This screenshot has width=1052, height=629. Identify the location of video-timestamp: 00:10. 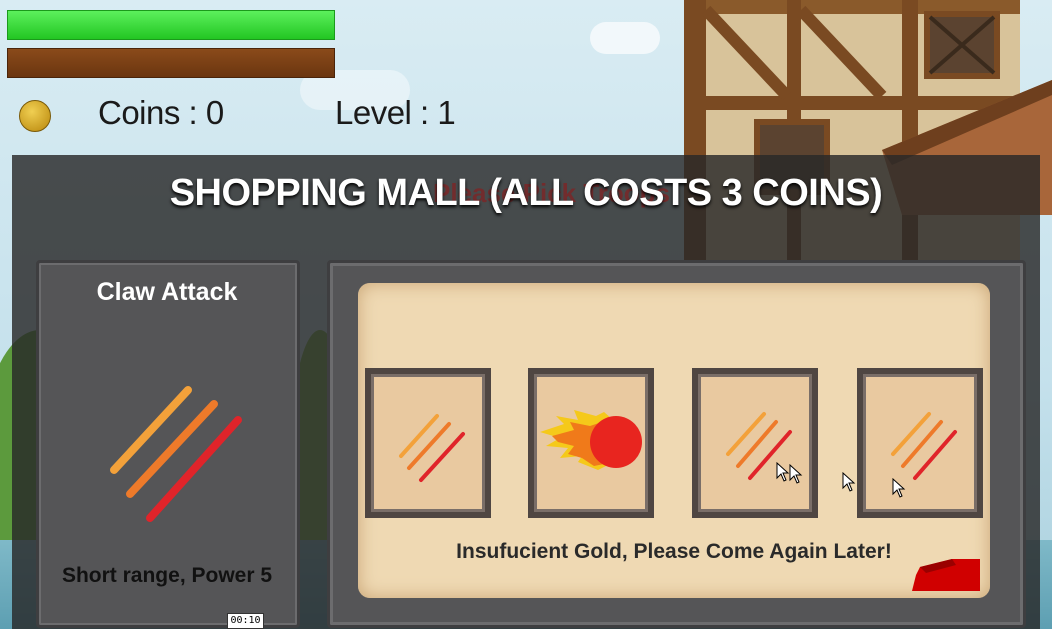
(245, 621).